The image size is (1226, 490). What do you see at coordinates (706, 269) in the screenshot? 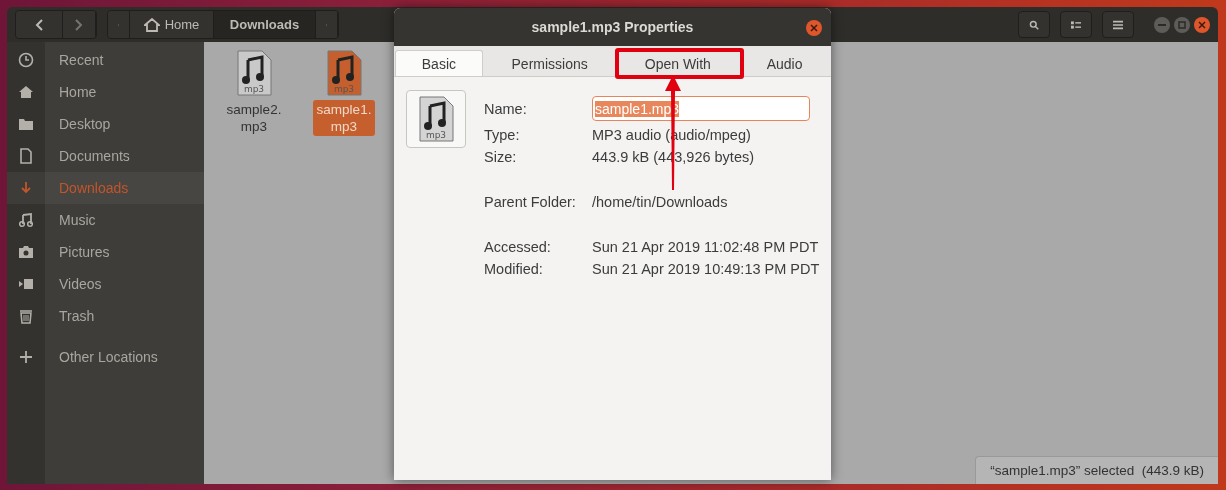
I see `property-value: Sun 21 Apr 2019 10:49:13 PM PDT` at bounding box center [706, 269].